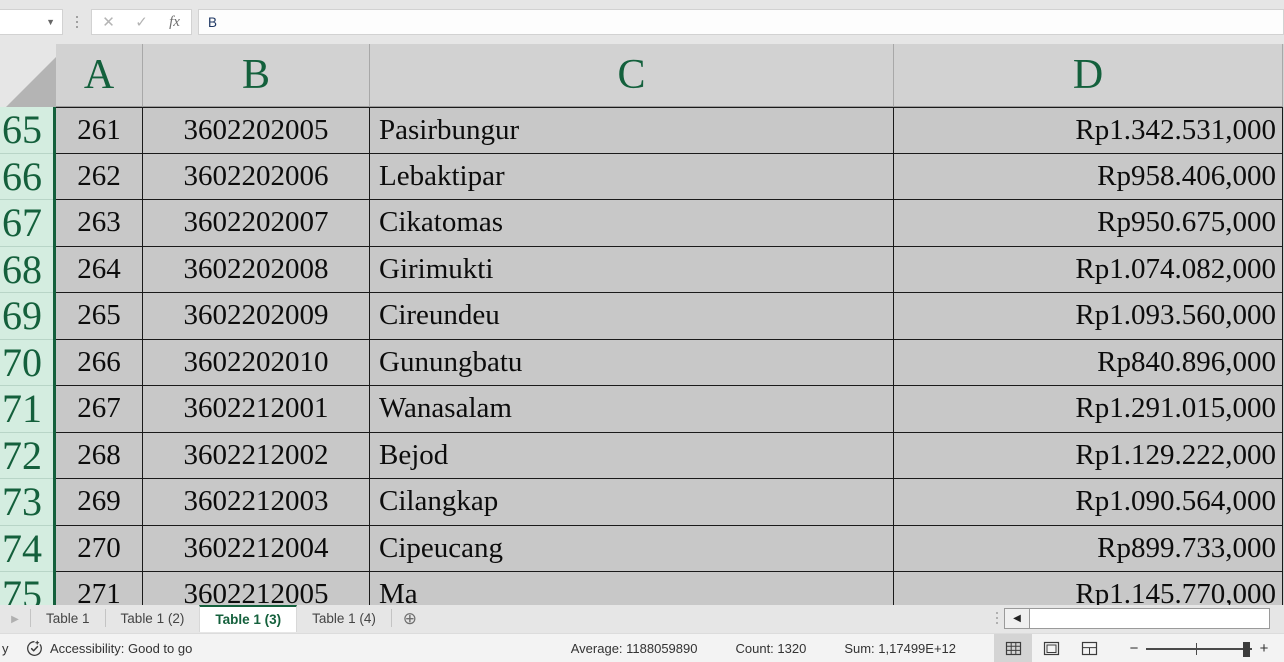  Describe the element at coordinates (1017, 618) in the screenshot. I see `scroll-left-icon: ◀` at that location.